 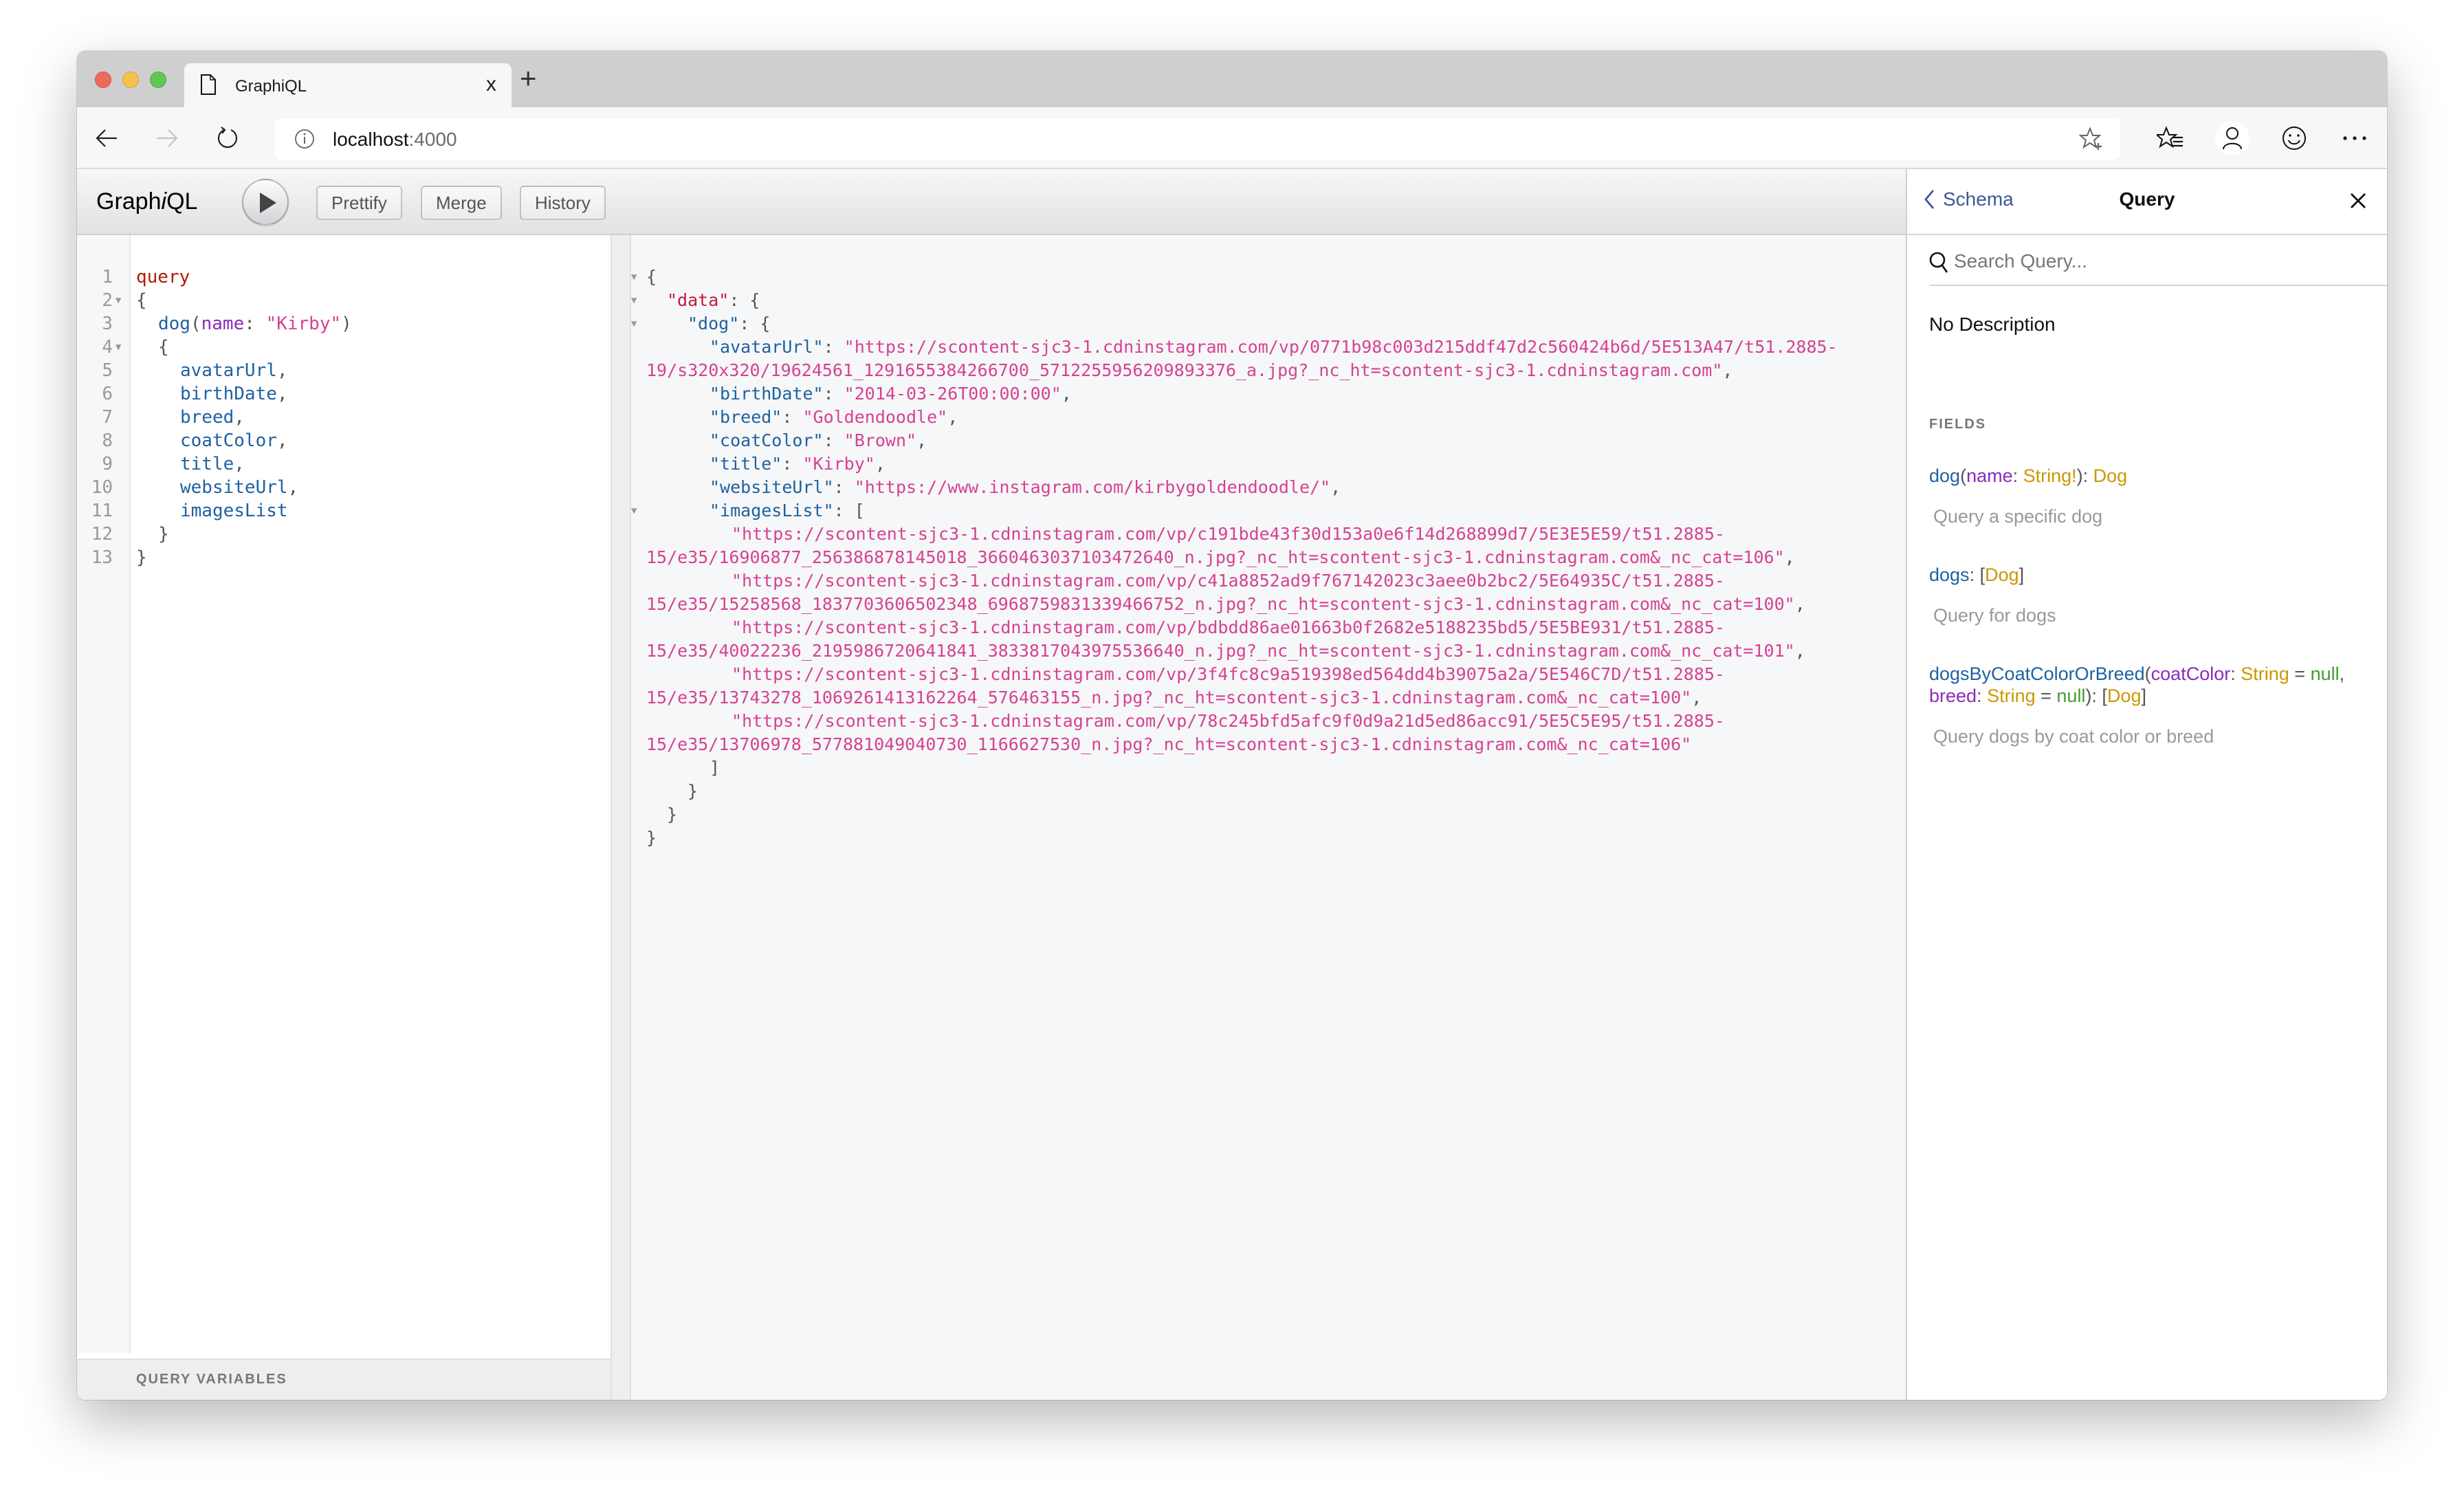 What do you see at coordinates (2355, 138) in the screenshot?
I see `more-options-button` at bounding box center [2355, 138].